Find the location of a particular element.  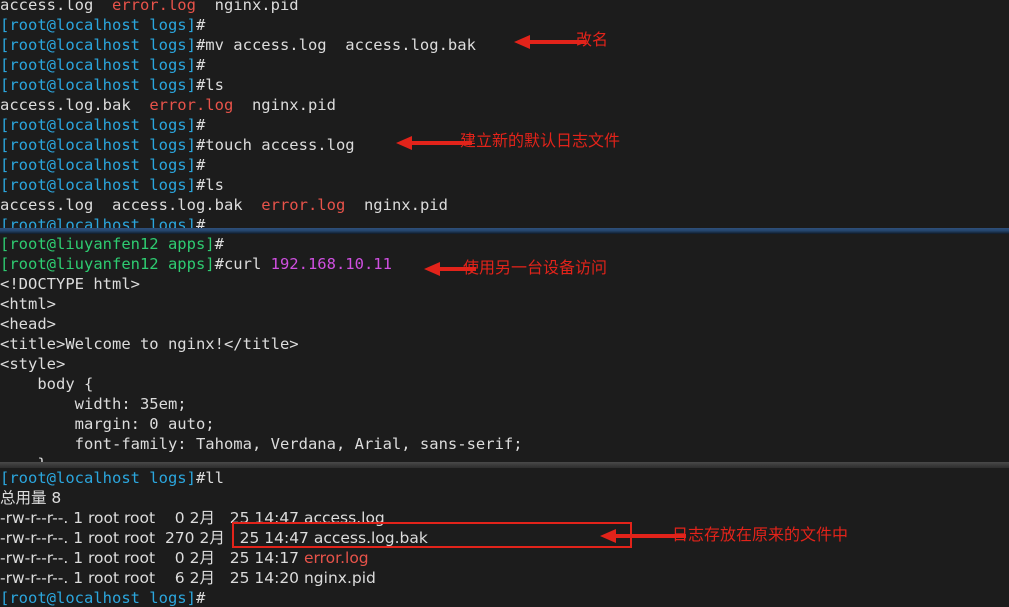

anno-log-stored-in-original-file: 日志存放在原来的文件中 is located at coordinates (760, 534).